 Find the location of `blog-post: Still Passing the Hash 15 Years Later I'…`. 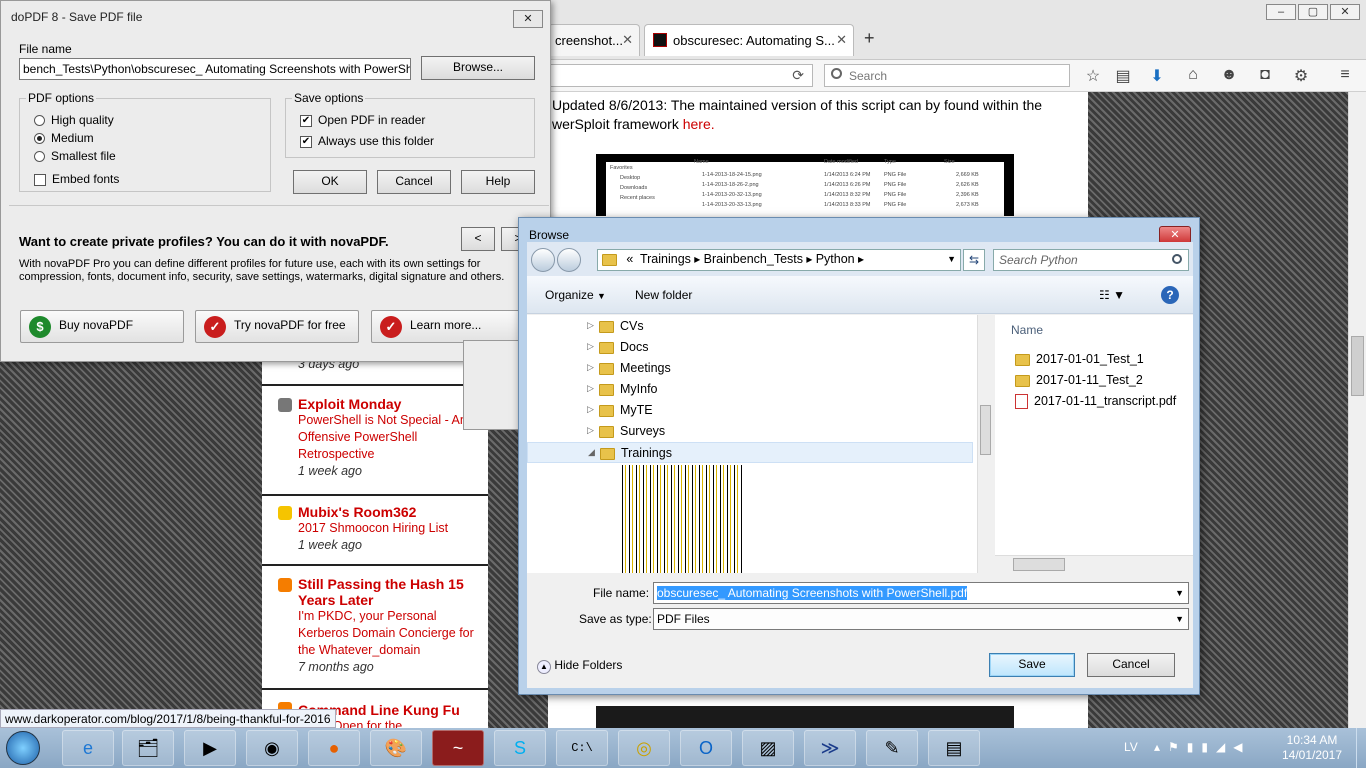

blog-post: Still Passing the Hash 15 Years Later I'… is located at coordinates (375, 629).